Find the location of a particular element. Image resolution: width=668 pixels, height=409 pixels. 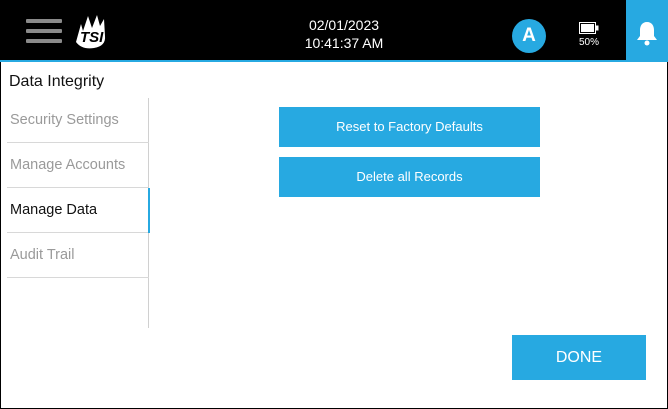

battery-icon is located at coordinates (589, 28).